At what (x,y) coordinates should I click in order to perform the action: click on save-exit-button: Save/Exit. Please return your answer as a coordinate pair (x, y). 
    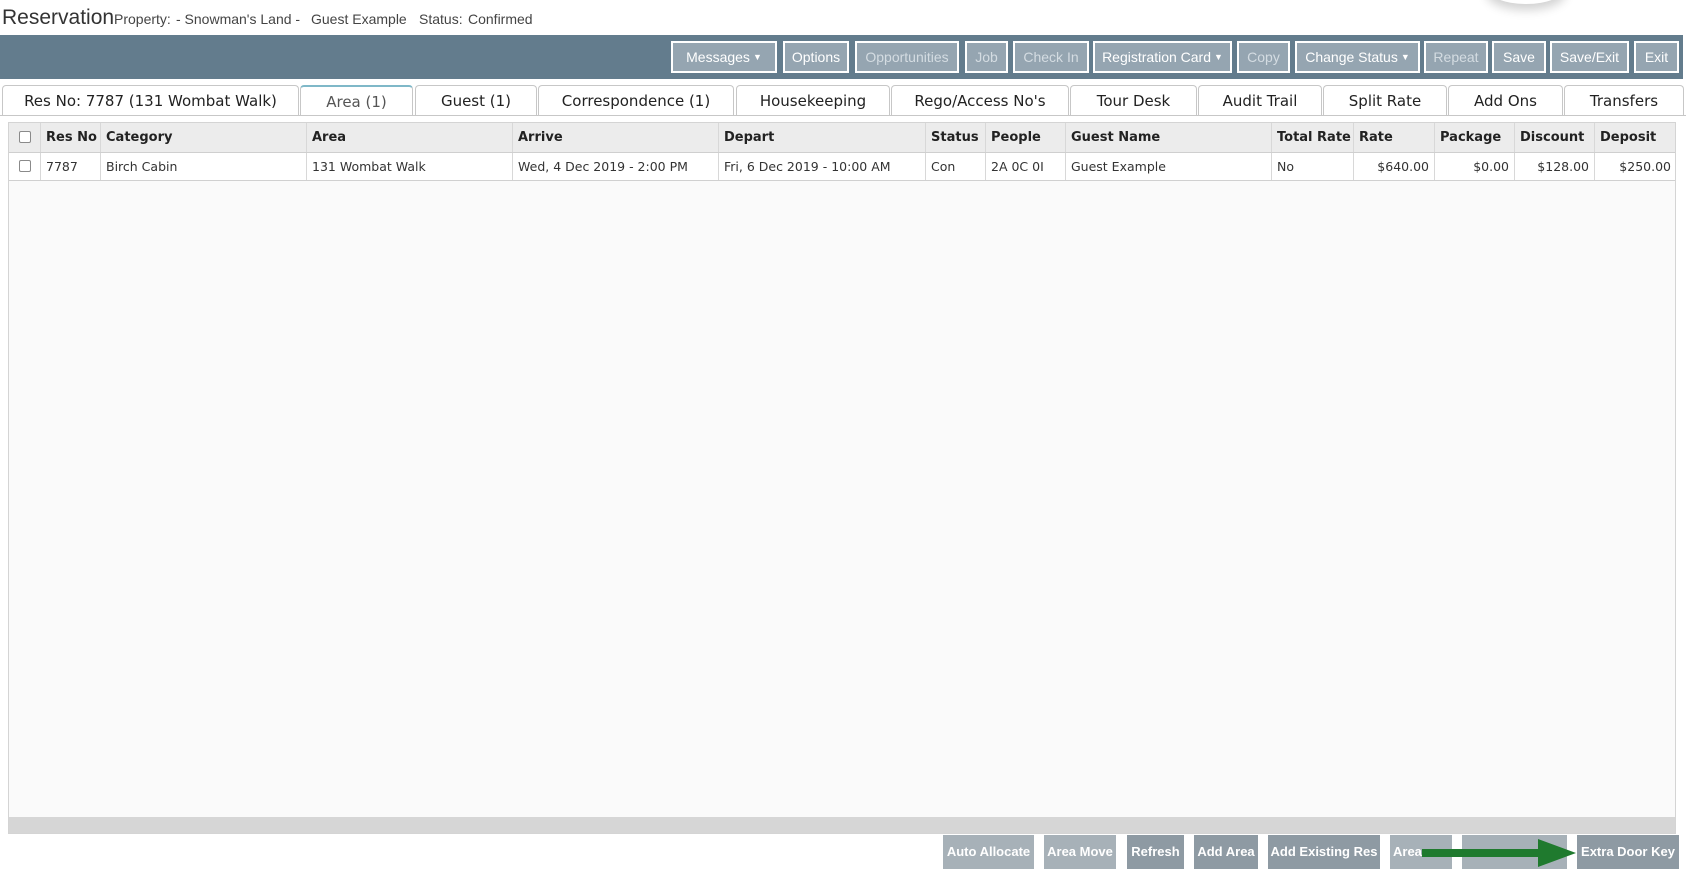
    Looking at the image, I should click on (1589, 57).